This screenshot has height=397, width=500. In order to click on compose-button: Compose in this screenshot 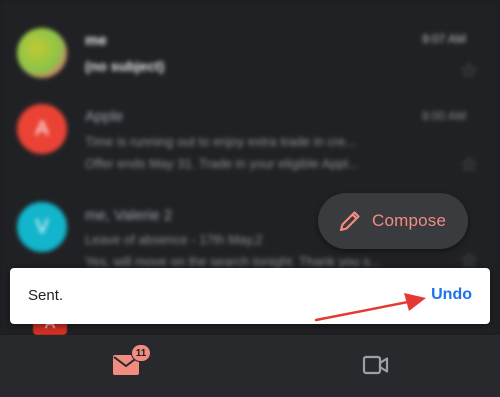, I will do `click(393, 221)`.